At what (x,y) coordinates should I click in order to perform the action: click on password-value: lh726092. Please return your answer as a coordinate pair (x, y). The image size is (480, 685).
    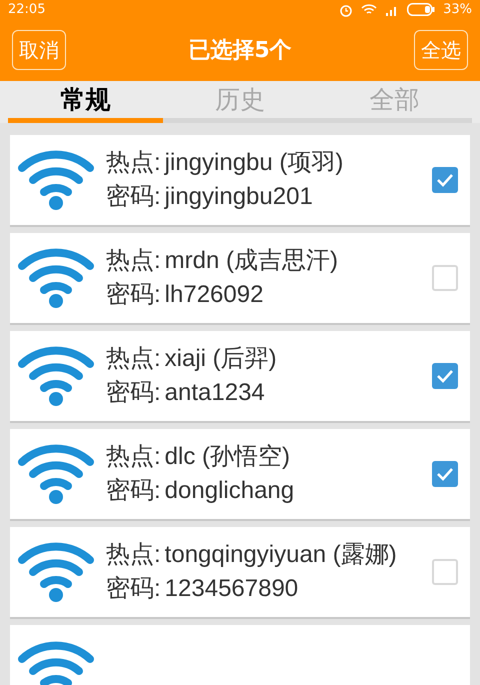
    Looking at the image, I should click on (214, 295).